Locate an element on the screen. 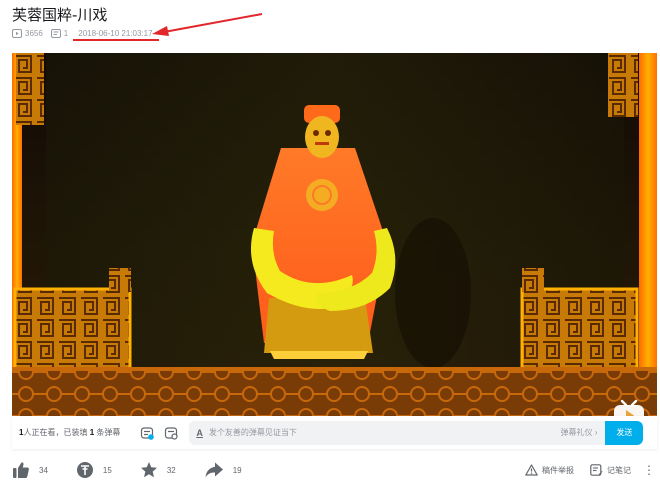  font-style-icon: A is located at coordinates (199, 433).